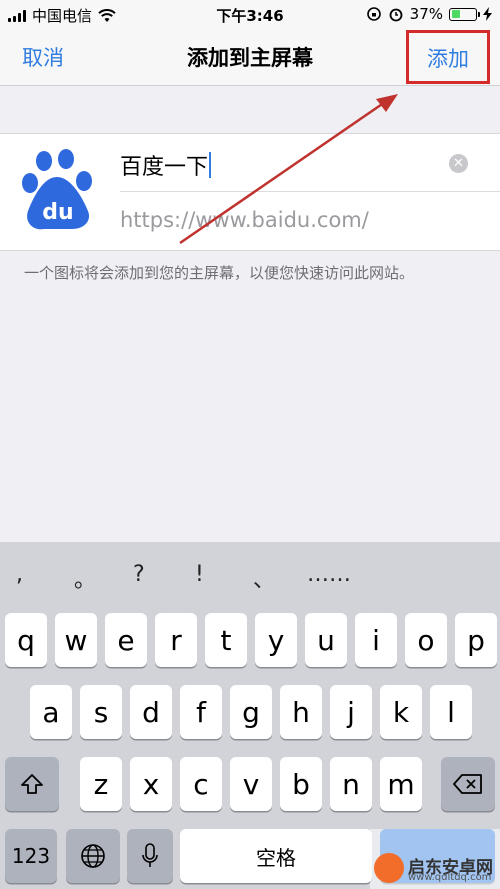  I want to click on punct-key: 、, so click(264, 578).